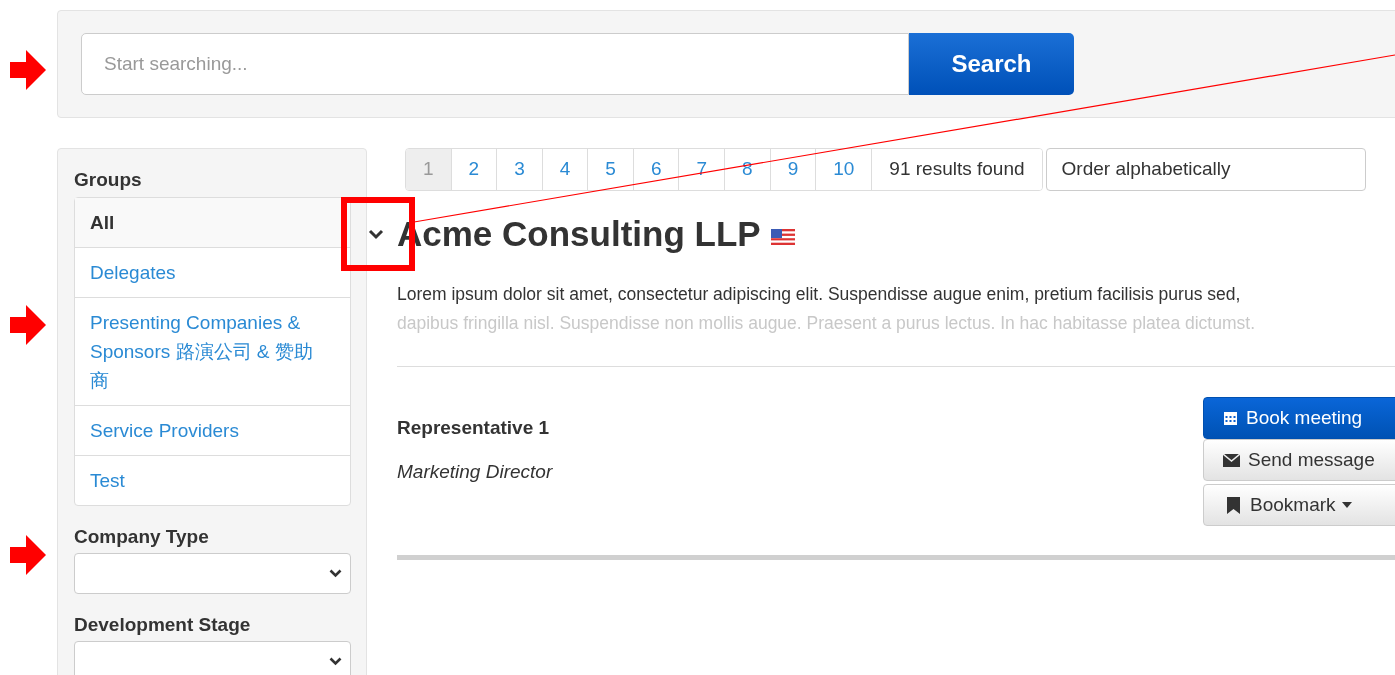  I want to click on order-select: Order alphabetically, so click(1205, 169).